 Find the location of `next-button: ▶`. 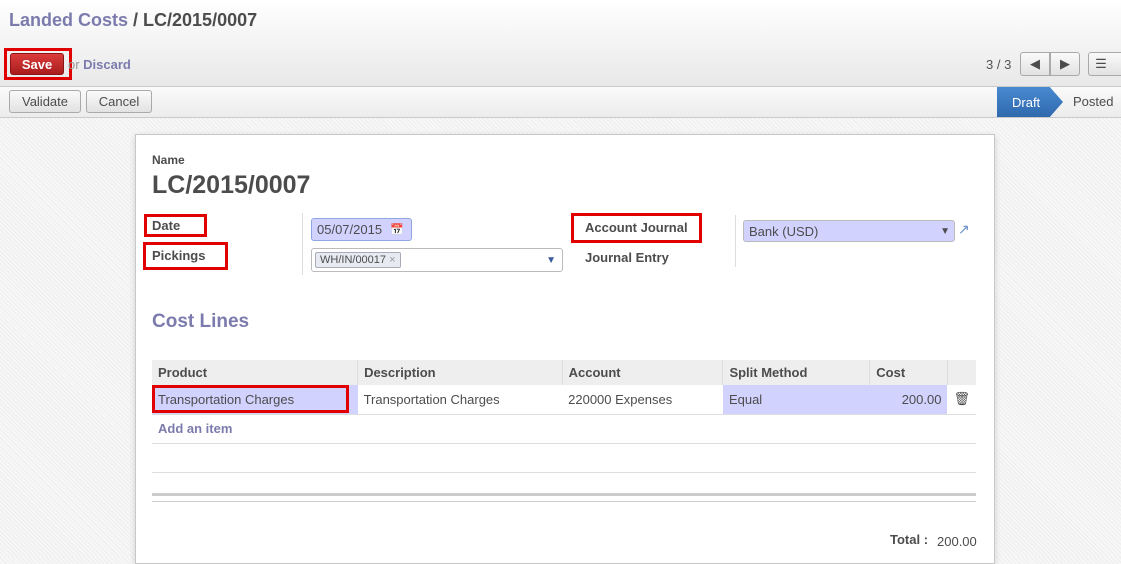

next-button: ▶ is located at coordinates (1065, 64).